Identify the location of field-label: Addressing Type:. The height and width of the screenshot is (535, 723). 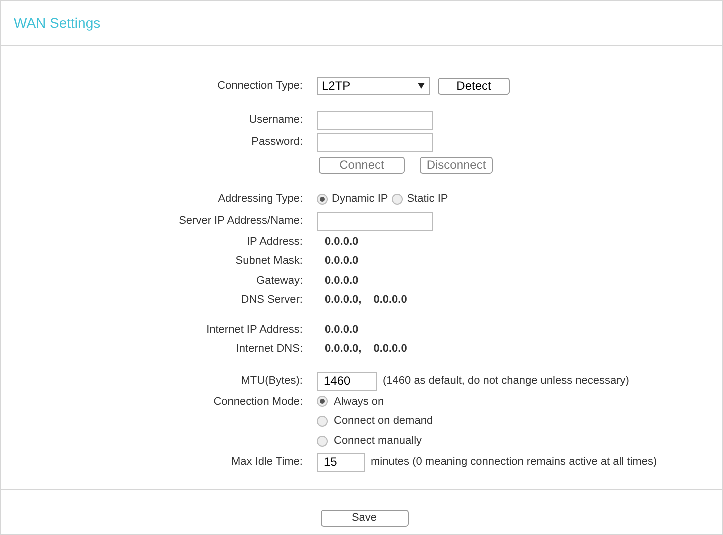
(260, 198).